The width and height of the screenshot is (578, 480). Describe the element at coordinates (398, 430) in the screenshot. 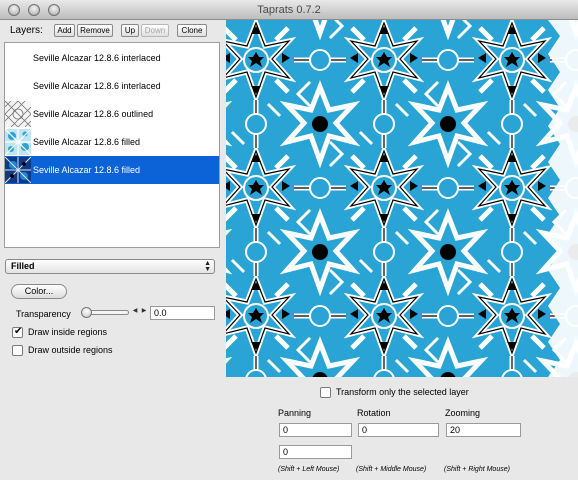

I see `rotation-field: 0` at that location.